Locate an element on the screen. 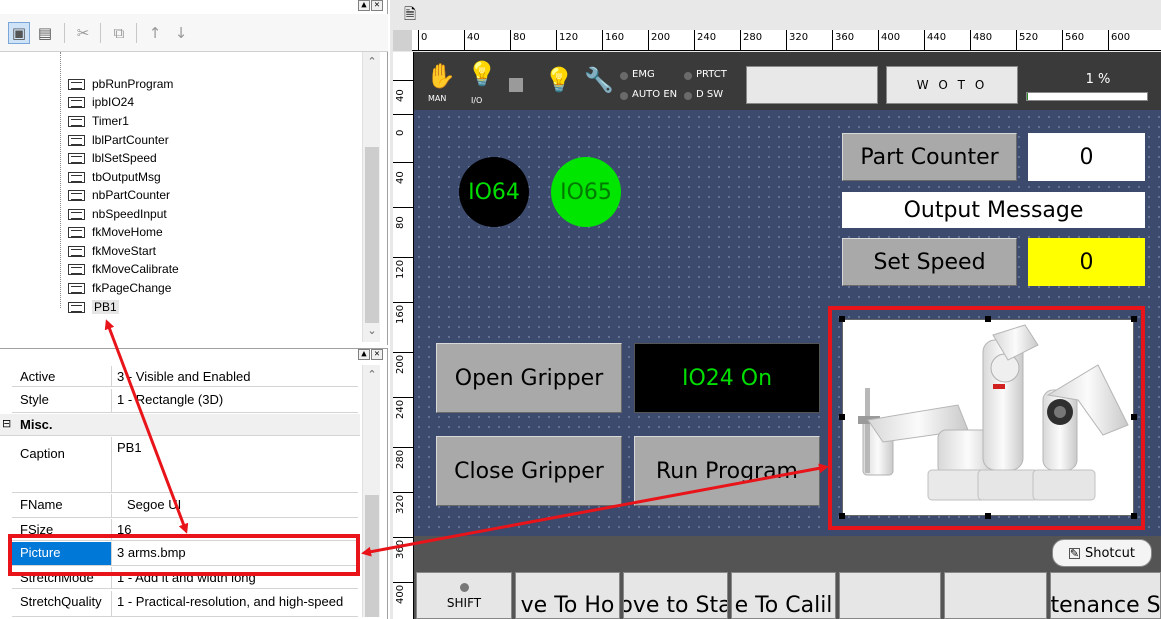 The width and height of the screenshot is (1161, 619). part-counter-value: 0 is located at coordinates (1086, 157).